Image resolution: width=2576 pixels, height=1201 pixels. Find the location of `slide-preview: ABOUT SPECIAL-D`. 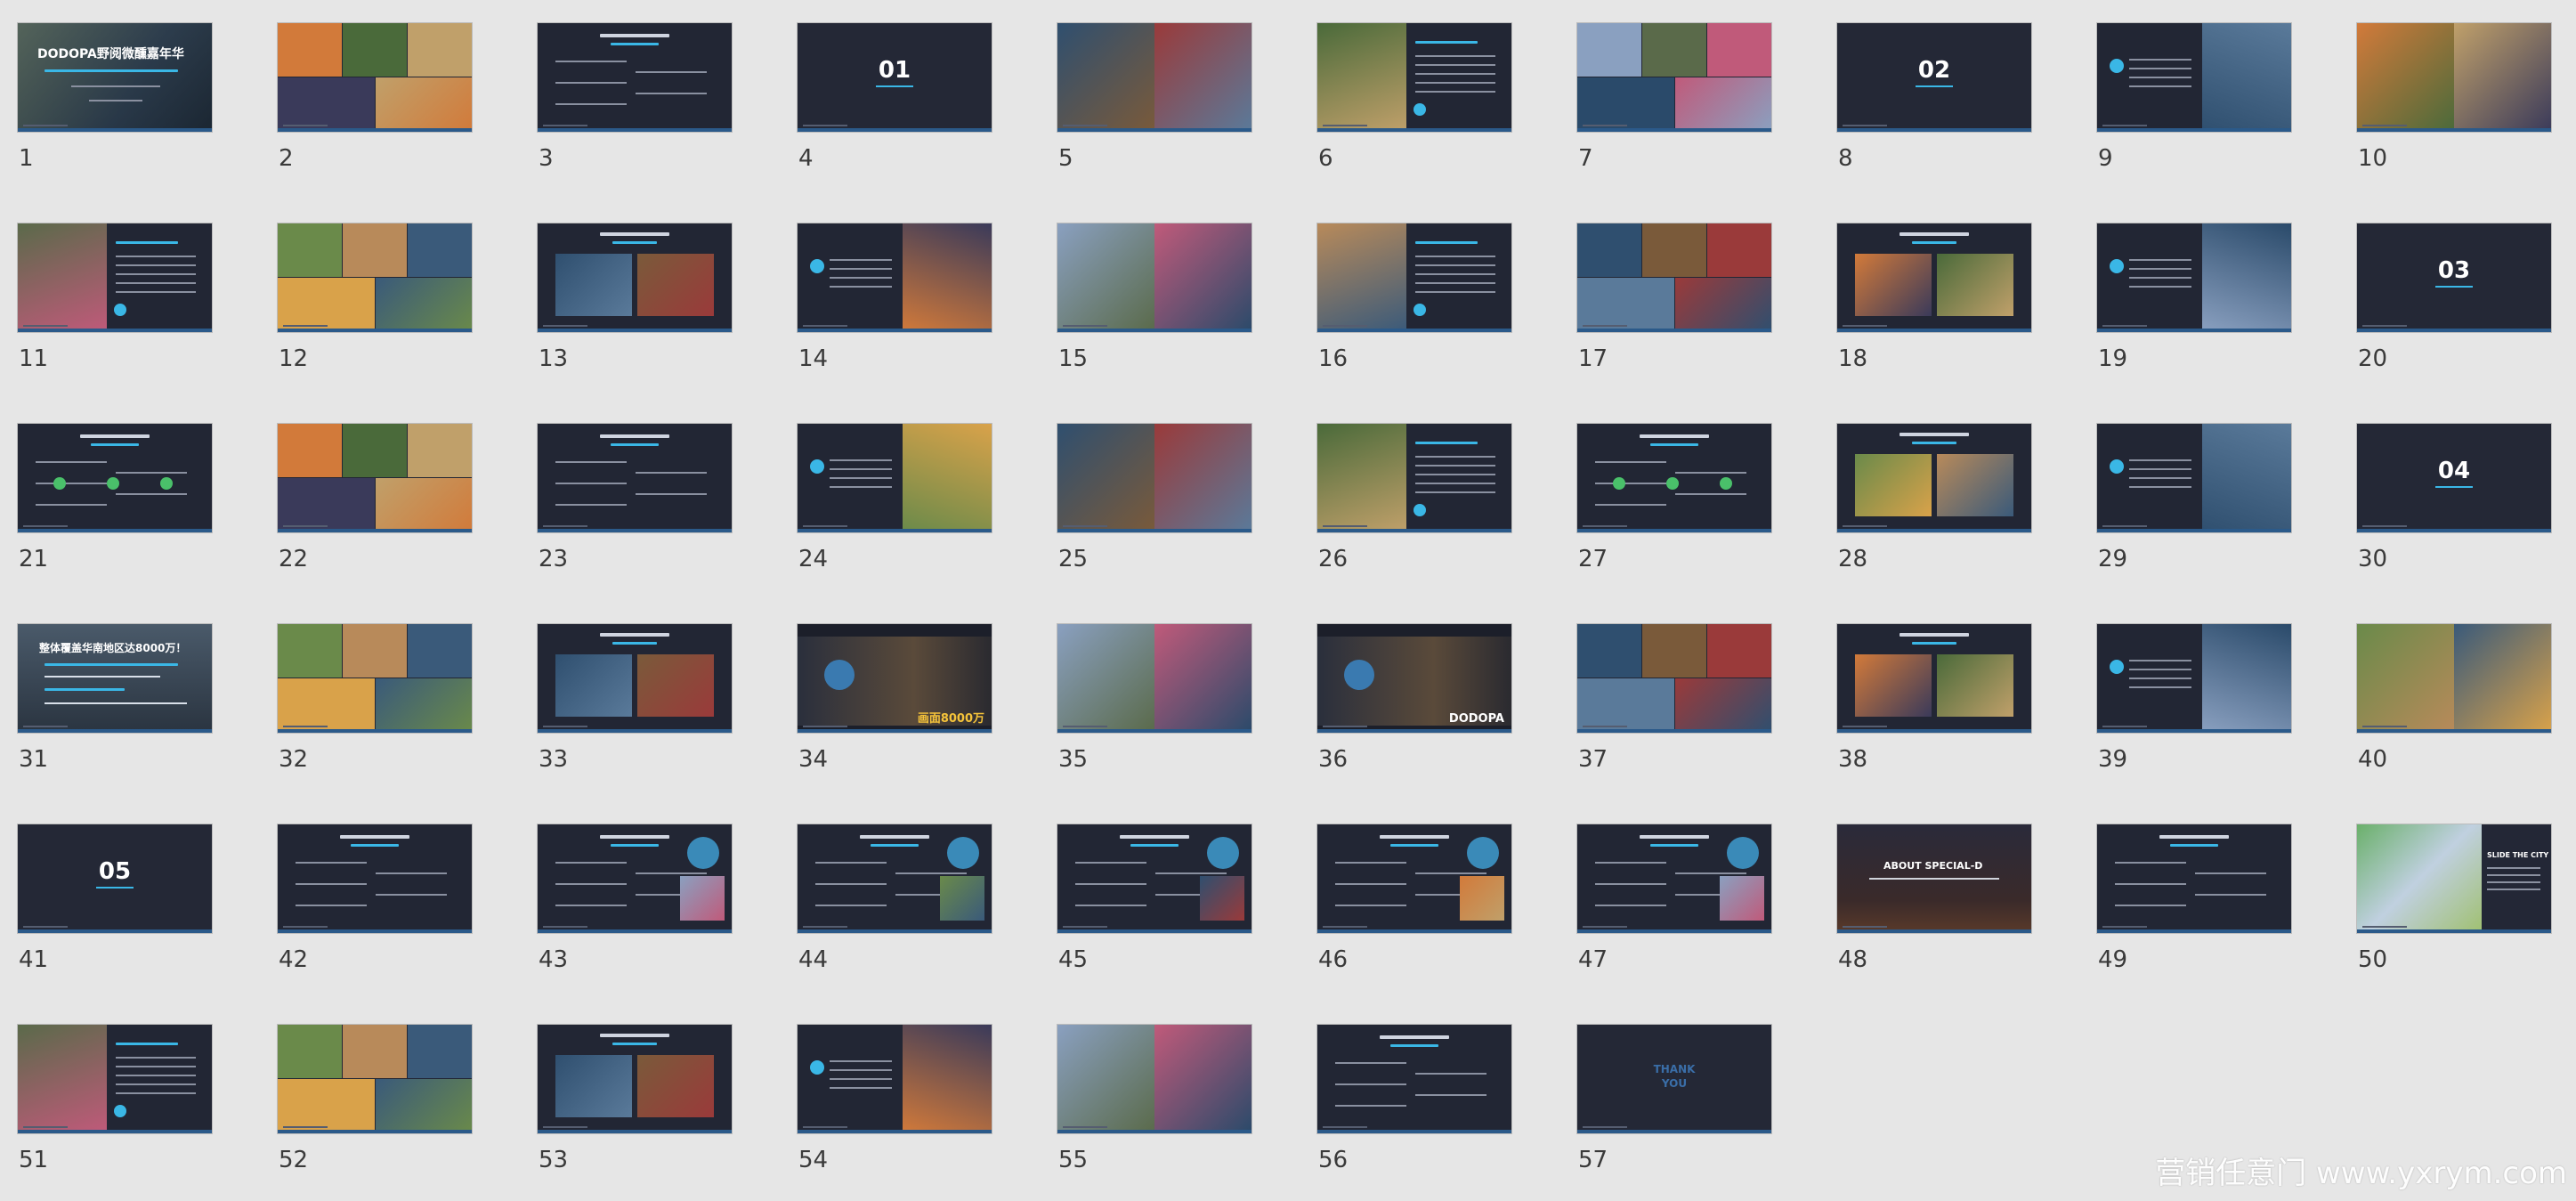

slide-preview: ABOUT SPECIAL-D is located at coordinates (1934, 879).